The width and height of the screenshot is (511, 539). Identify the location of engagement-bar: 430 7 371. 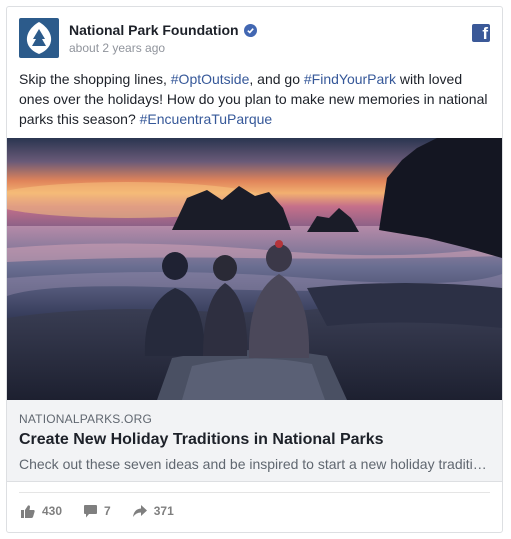
(108, 511).